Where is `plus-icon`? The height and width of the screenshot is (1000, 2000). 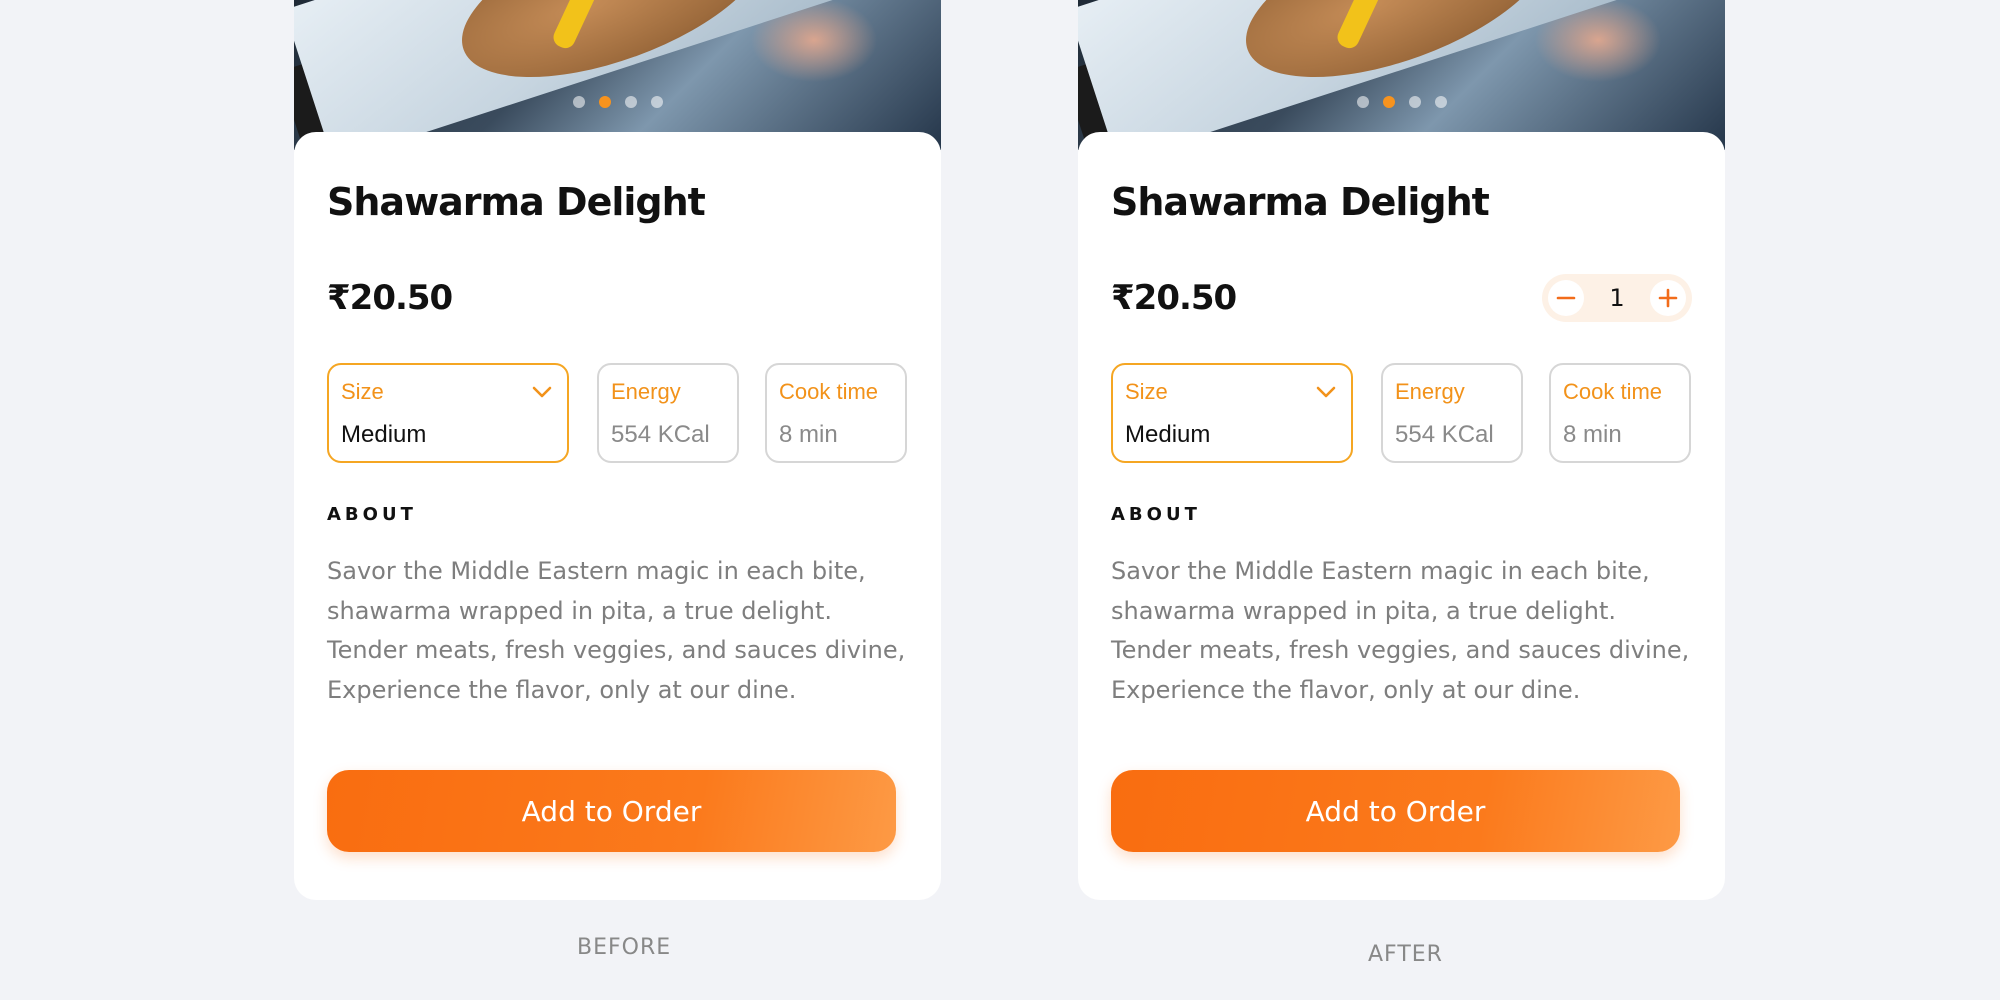 plus-icon is located at coordinates (1668, 298).